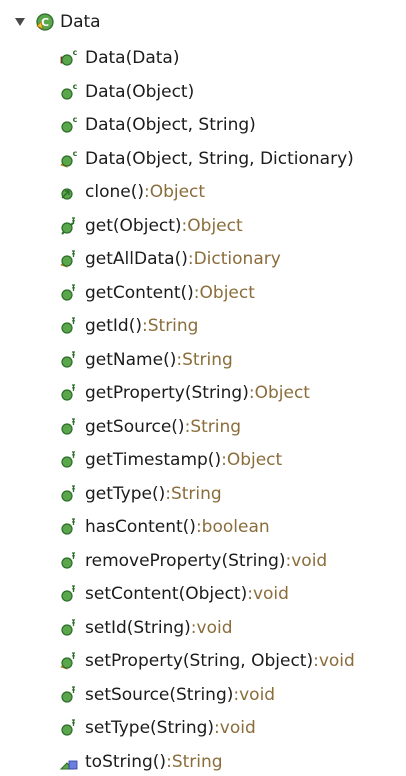  What do you see at coordinates (126, 761) in the screenshot?
I see `member-name: toString()` at bounding box center [126, 761].